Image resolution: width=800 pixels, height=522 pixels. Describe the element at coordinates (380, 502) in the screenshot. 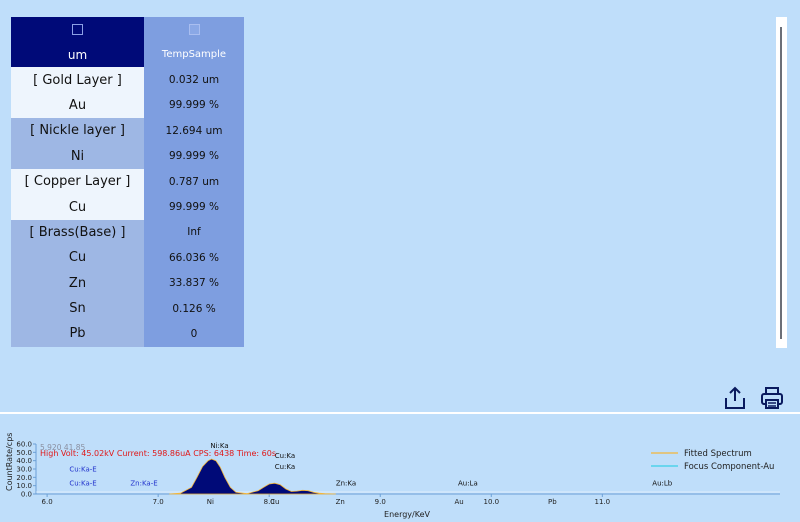

I see `x-tick-label: 9.0` at that location.